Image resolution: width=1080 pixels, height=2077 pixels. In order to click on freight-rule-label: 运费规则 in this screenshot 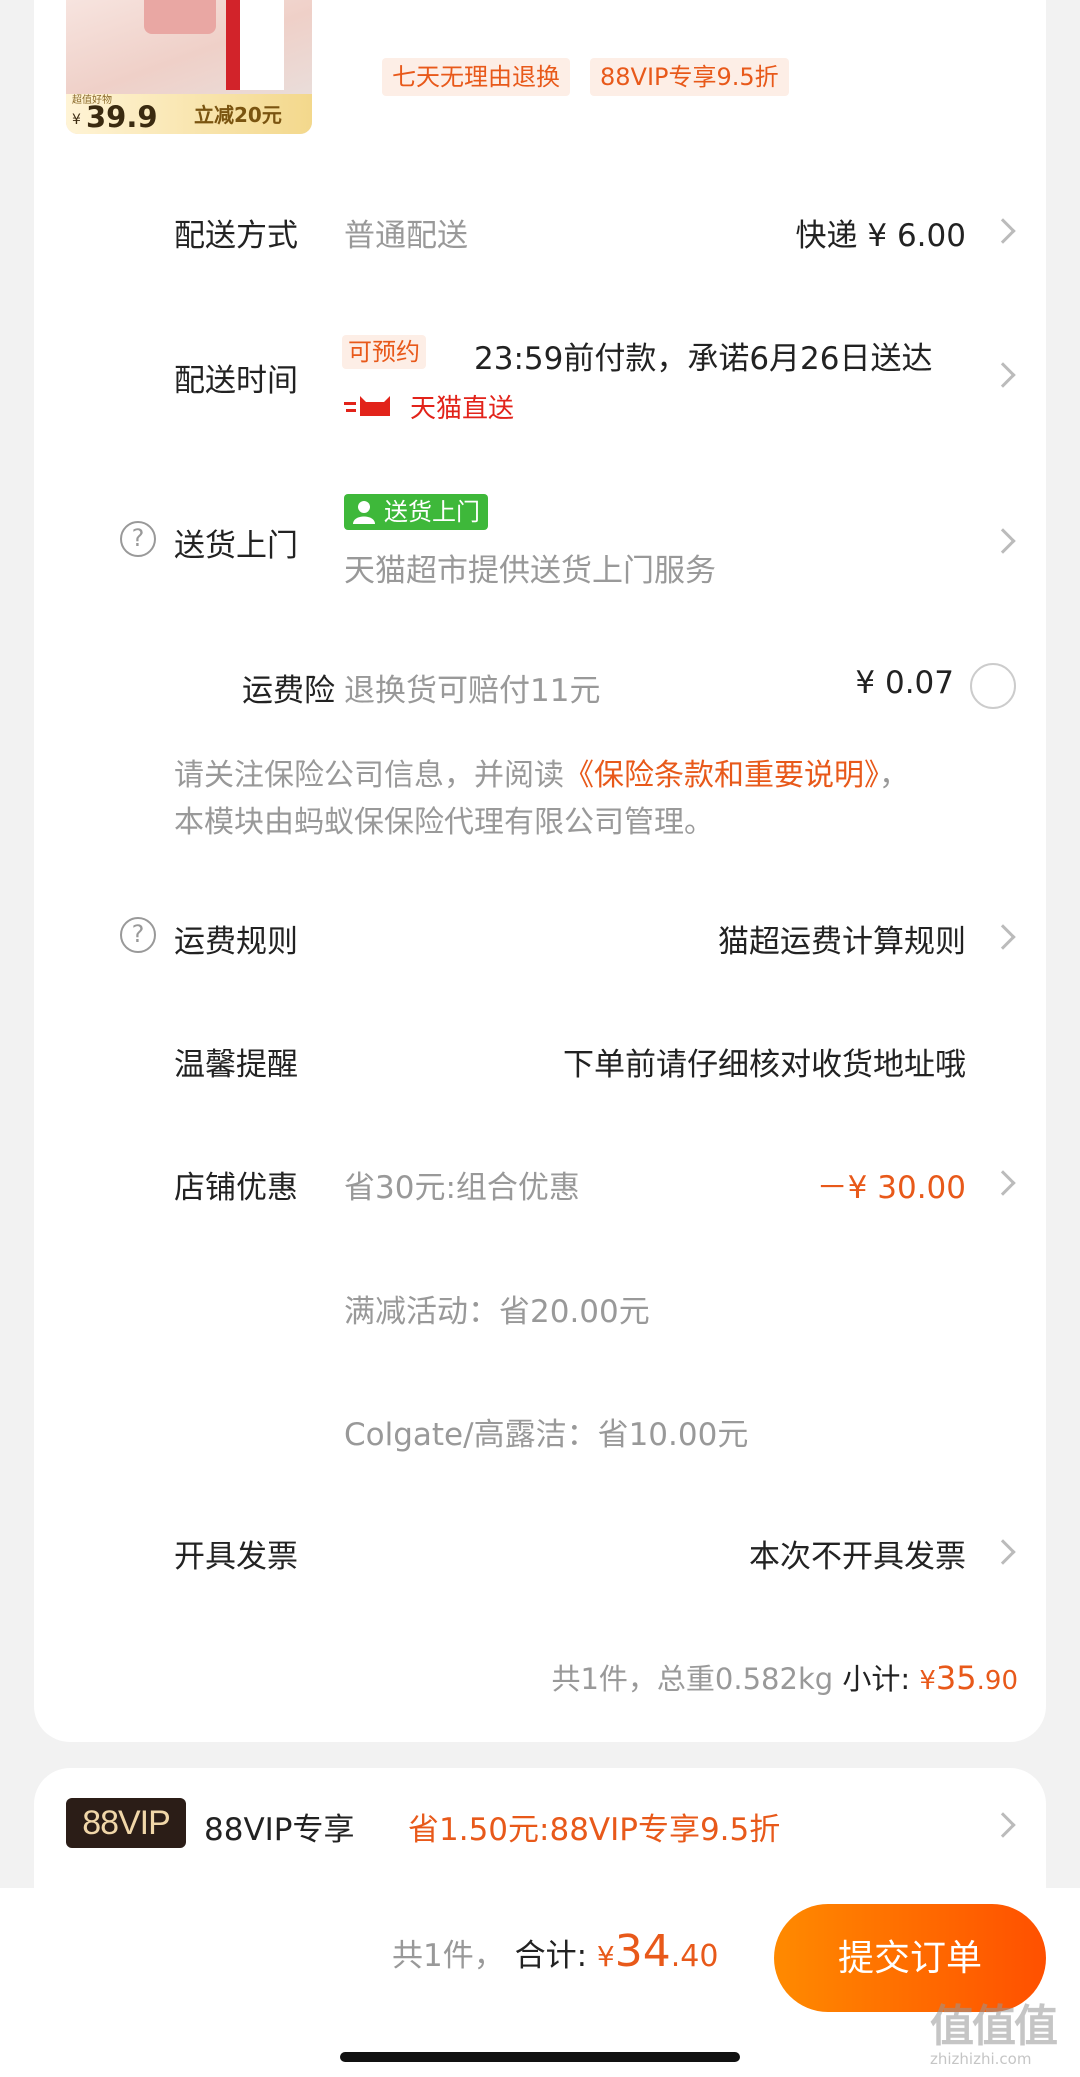, I will do `click(236, 942)`.